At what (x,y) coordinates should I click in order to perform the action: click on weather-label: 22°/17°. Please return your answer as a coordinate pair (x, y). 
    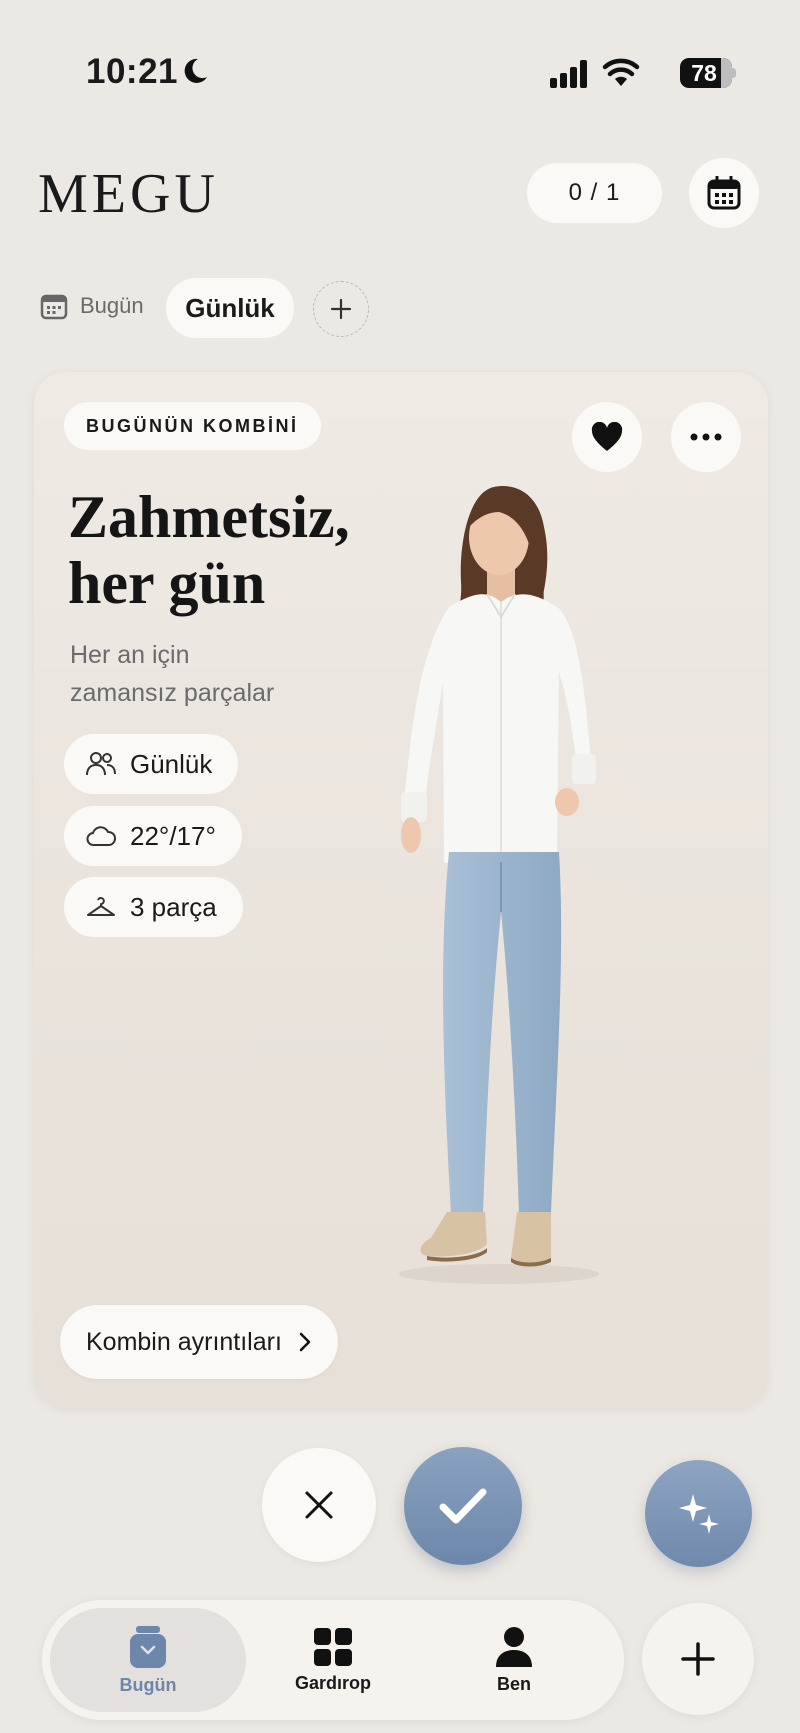
    Looking at the image, I should click on (173, 835).